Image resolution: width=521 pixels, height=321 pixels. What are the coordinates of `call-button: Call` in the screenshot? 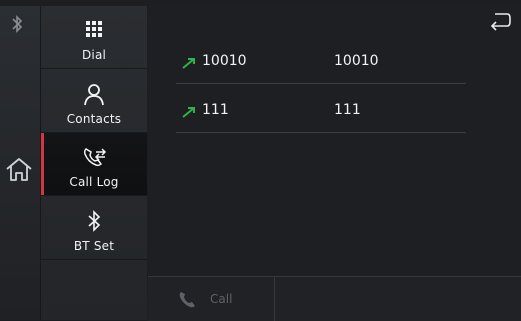 It's located at (211, 299).